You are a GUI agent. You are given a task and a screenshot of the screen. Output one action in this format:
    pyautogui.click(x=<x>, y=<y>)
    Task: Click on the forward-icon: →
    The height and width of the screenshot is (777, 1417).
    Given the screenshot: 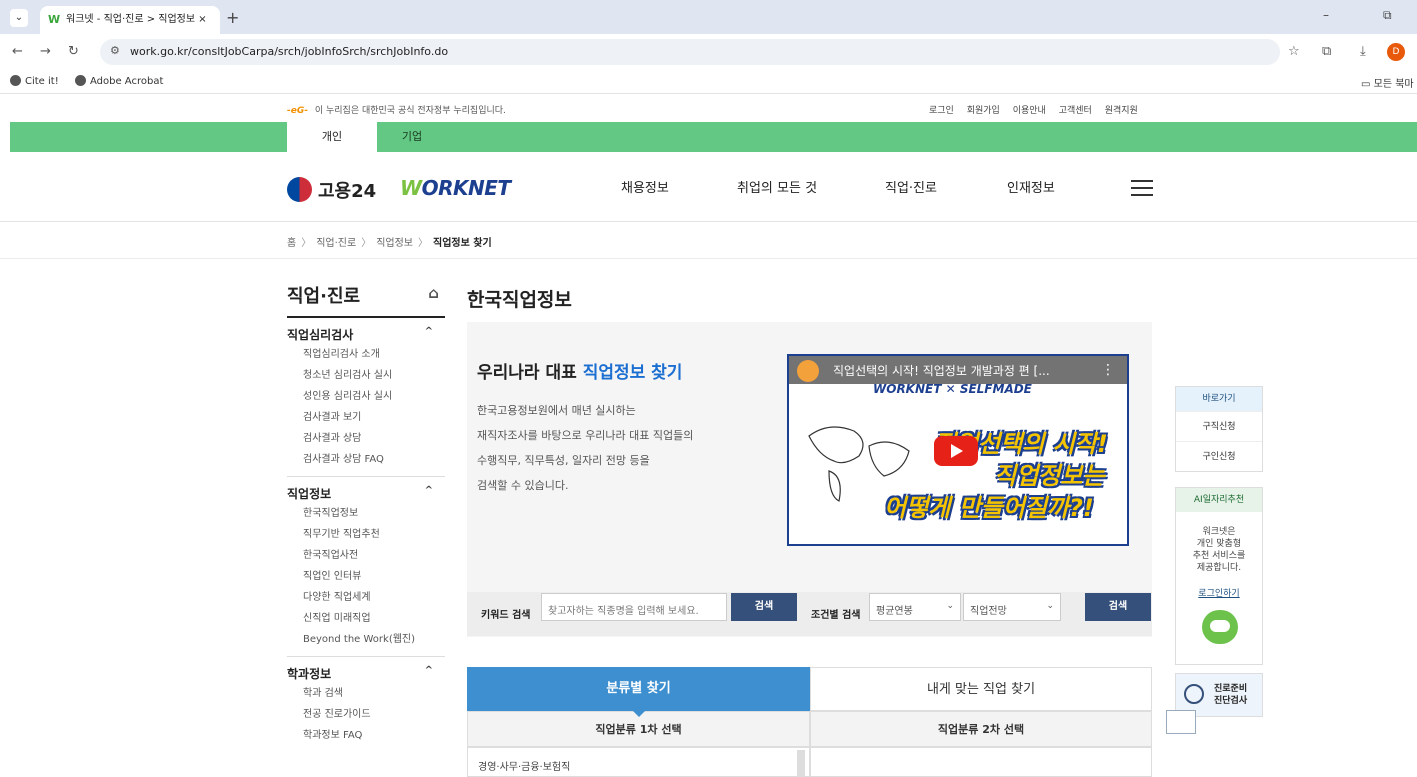 What is the action you would take?
    pyautogui.click(x=45, y=51)
    